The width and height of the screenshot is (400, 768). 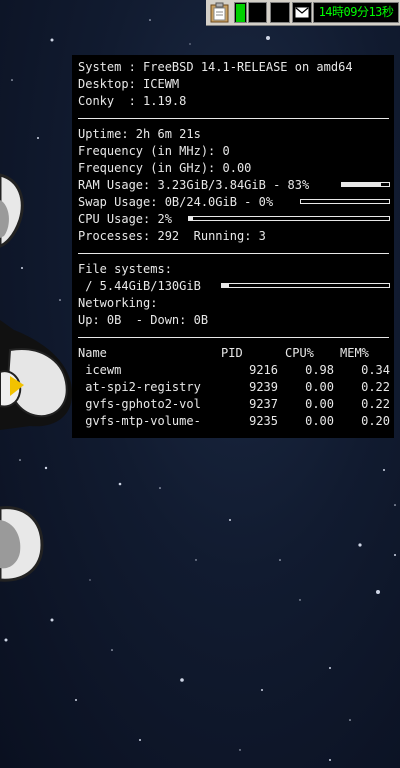 What do you see at coordinates (111, 84) in the screenshot?
I see `desktop-label: Desktop:` at bounding box center [111, 84].